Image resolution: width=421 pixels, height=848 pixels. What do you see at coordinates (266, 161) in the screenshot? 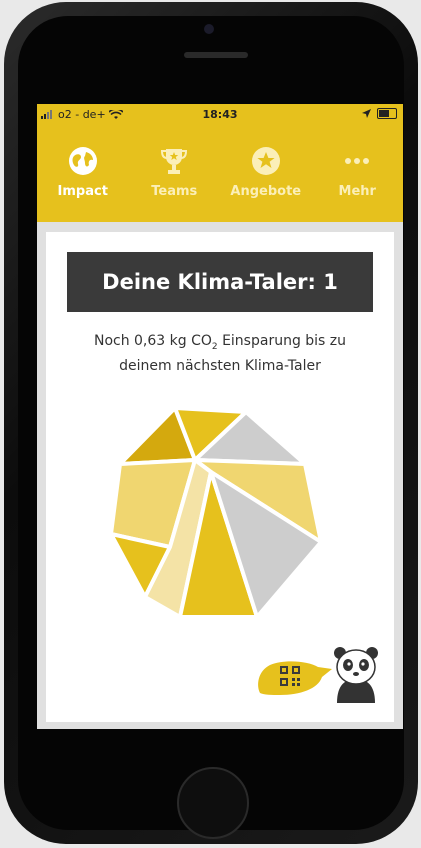
I see `star-icon` at bounding box center [266, 161].